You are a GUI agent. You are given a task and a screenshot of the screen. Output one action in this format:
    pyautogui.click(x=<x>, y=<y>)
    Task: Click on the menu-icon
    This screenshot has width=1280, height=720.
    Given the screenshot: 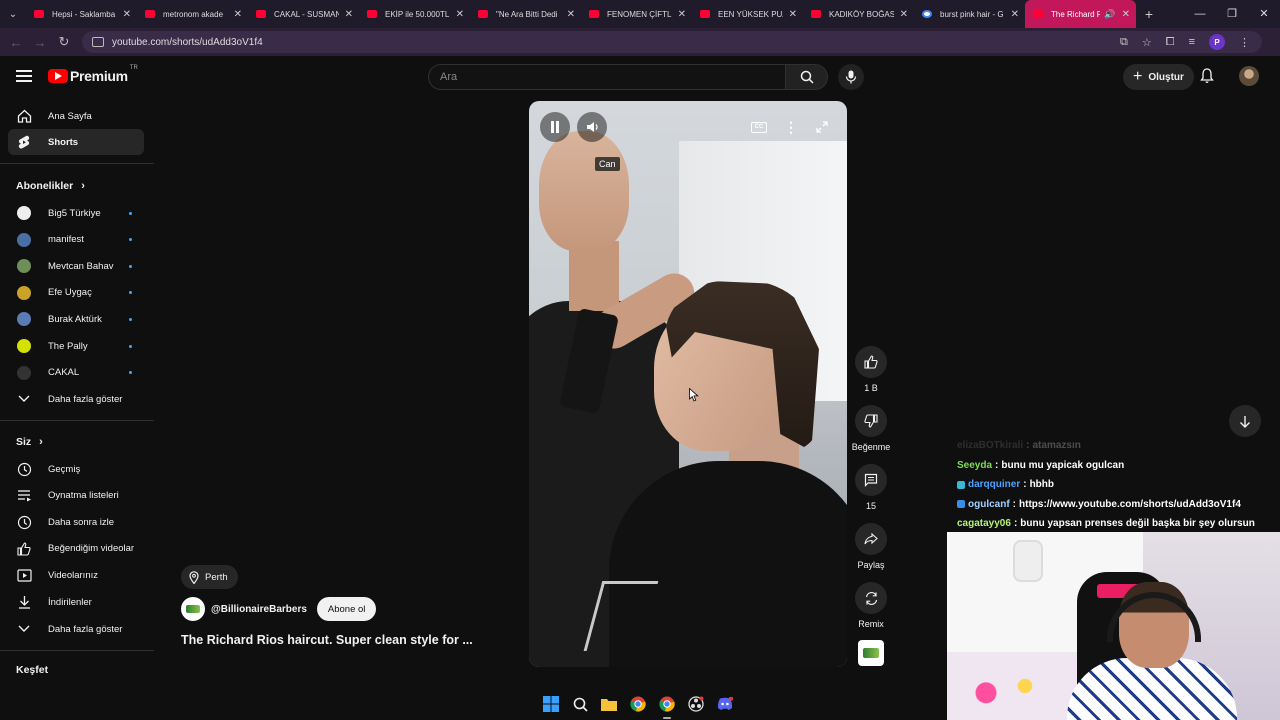 What is the action you would take?
    pyautogui.click(x=24, y=76)
    